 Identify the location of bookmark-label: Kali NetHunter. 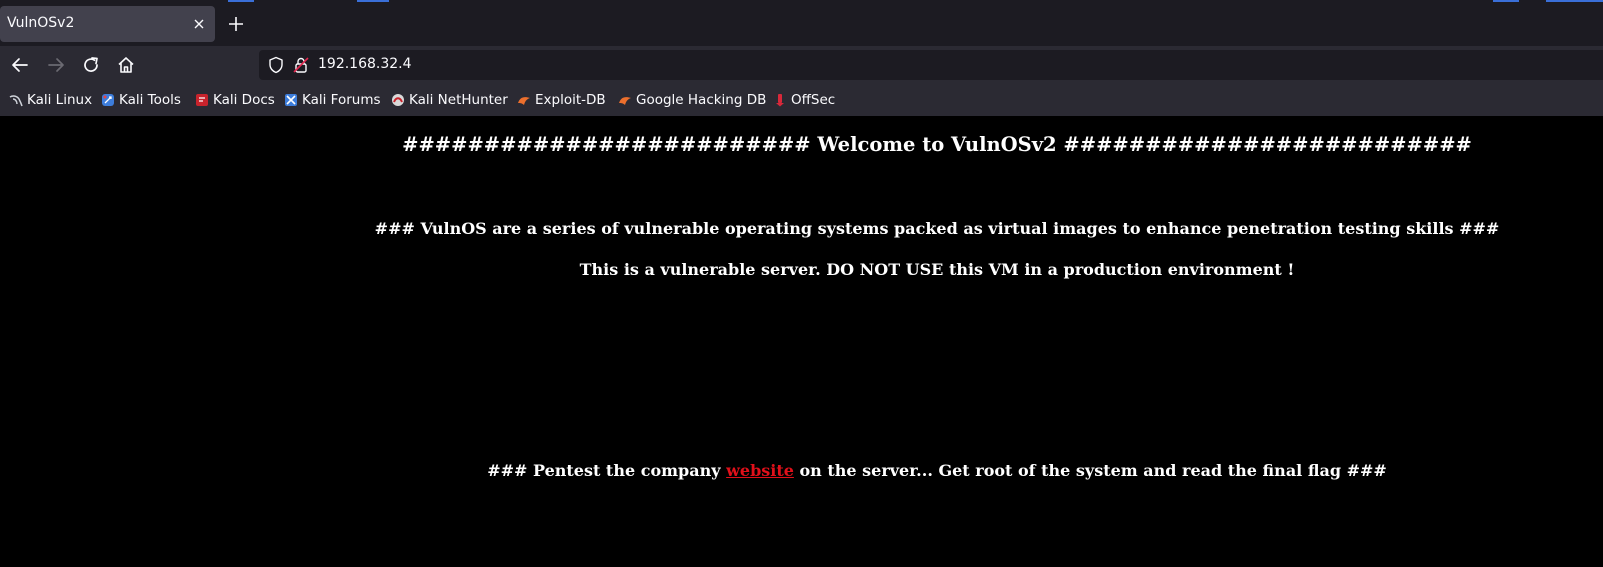
(458, 100).